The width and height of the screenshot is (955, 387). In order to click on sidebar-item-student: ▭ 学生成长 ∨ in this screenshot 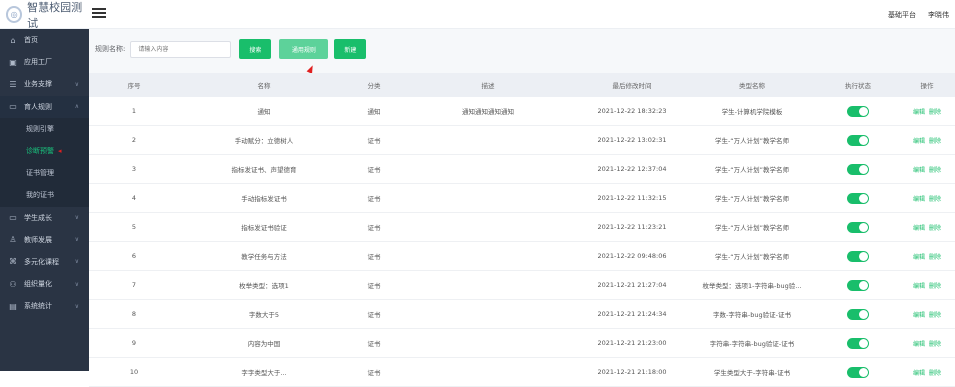, I will do `click(44, 218)`.